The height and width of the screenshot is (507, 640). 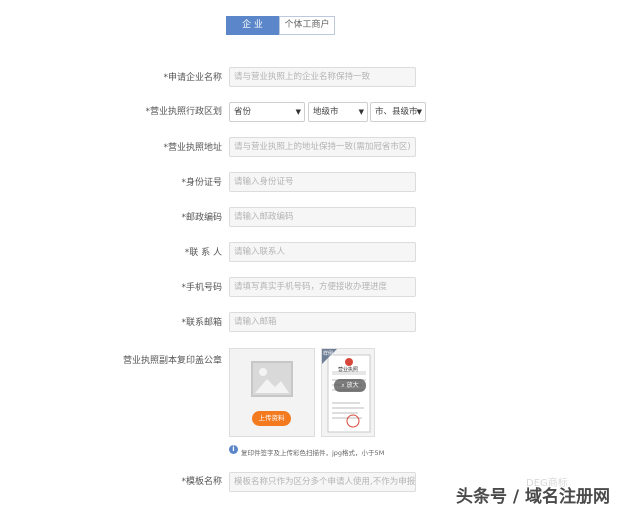 I want to click on zoom-label: 放大, so click(x=352, y=385).